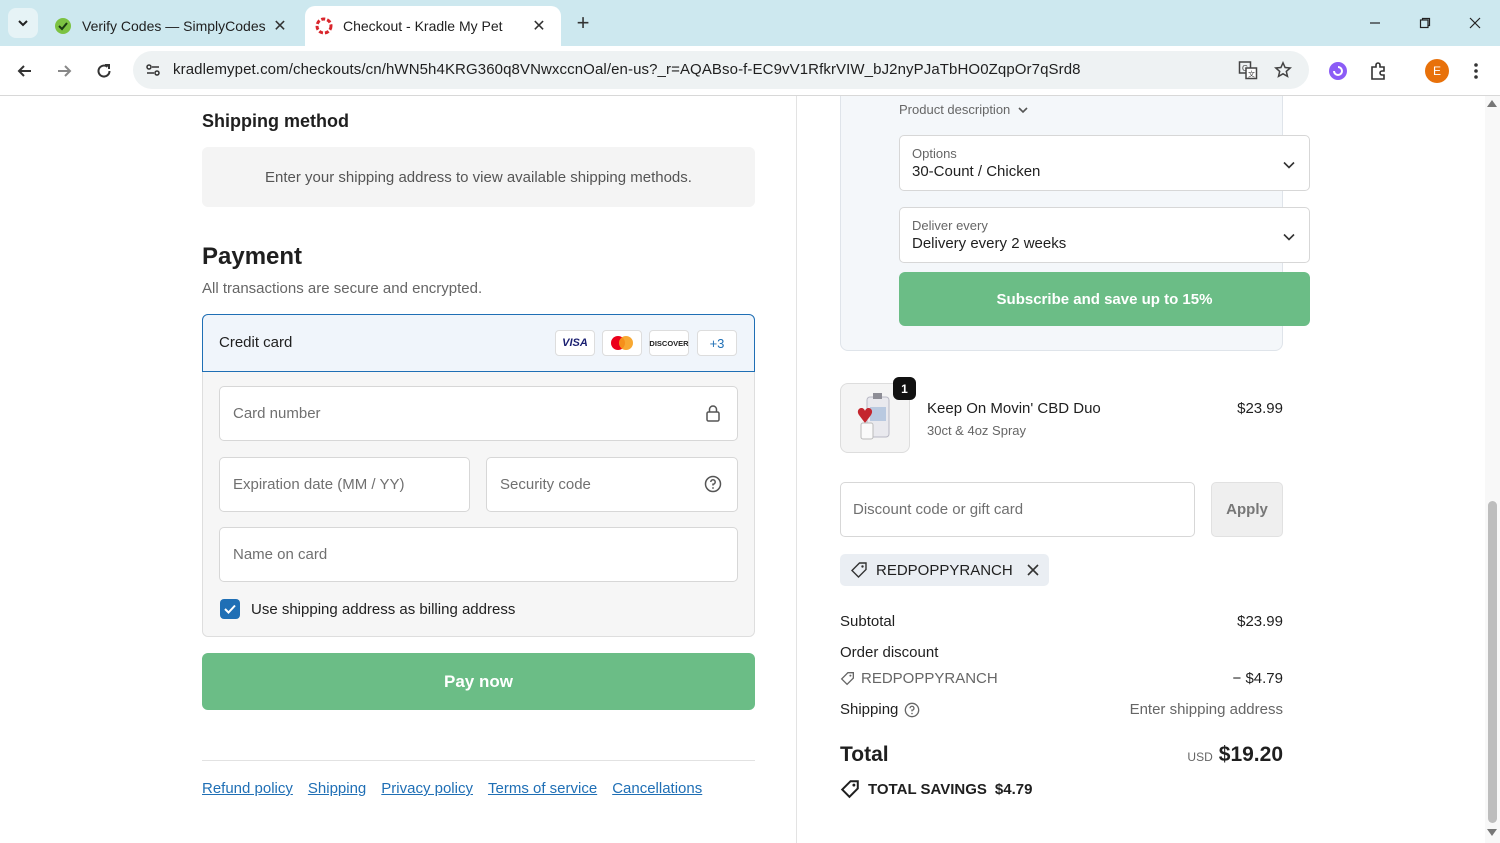  I want to click on simplycodes-favicon-icon, so click(63, 26).